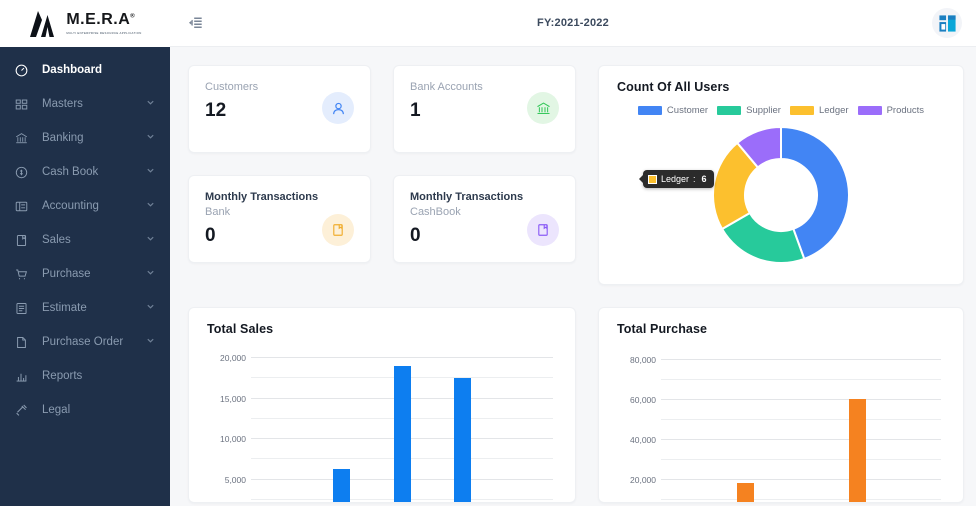  I want to click on chart-tooltip: Ledger: 6, so click(676, 179).